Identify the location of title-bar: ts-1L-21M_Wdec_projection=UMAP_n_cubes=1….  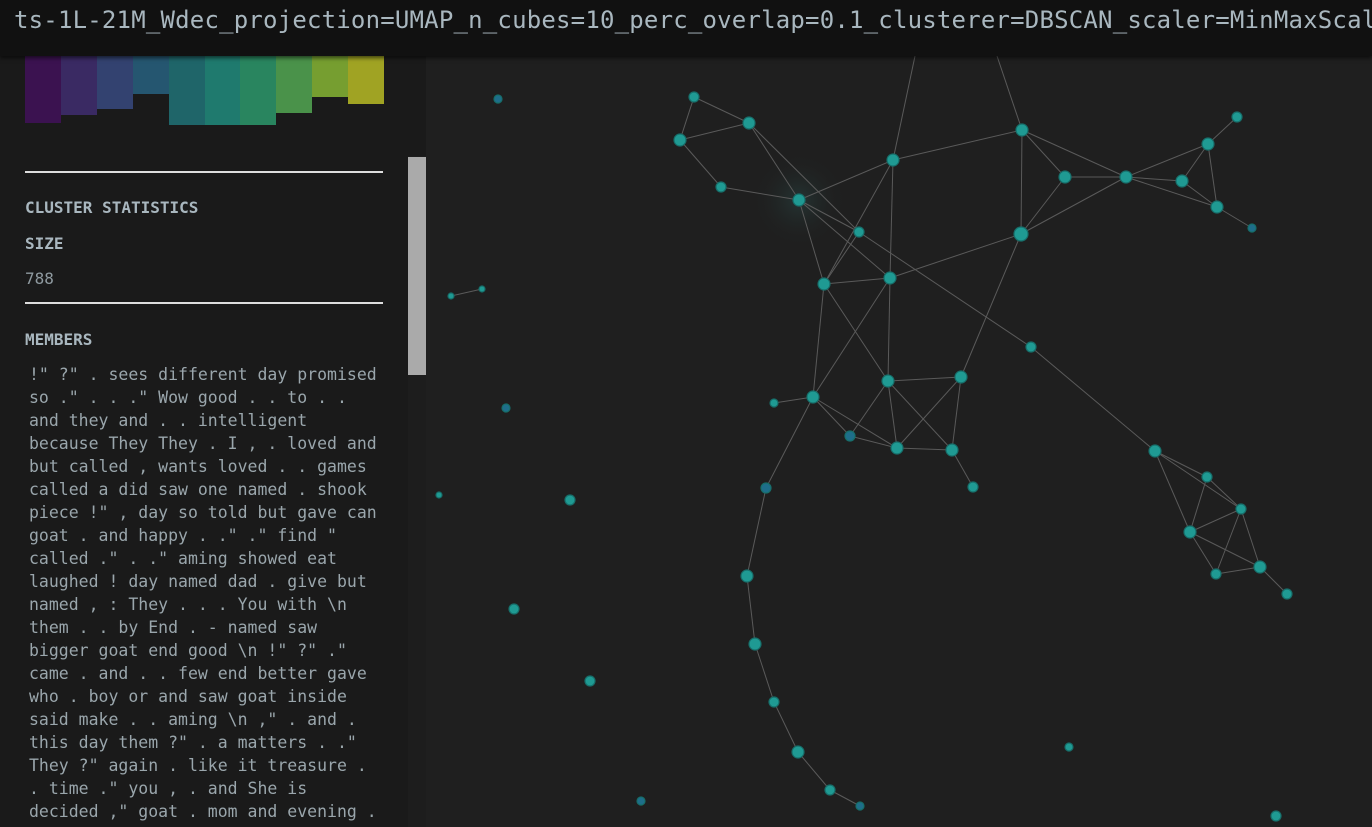
(686, 28).